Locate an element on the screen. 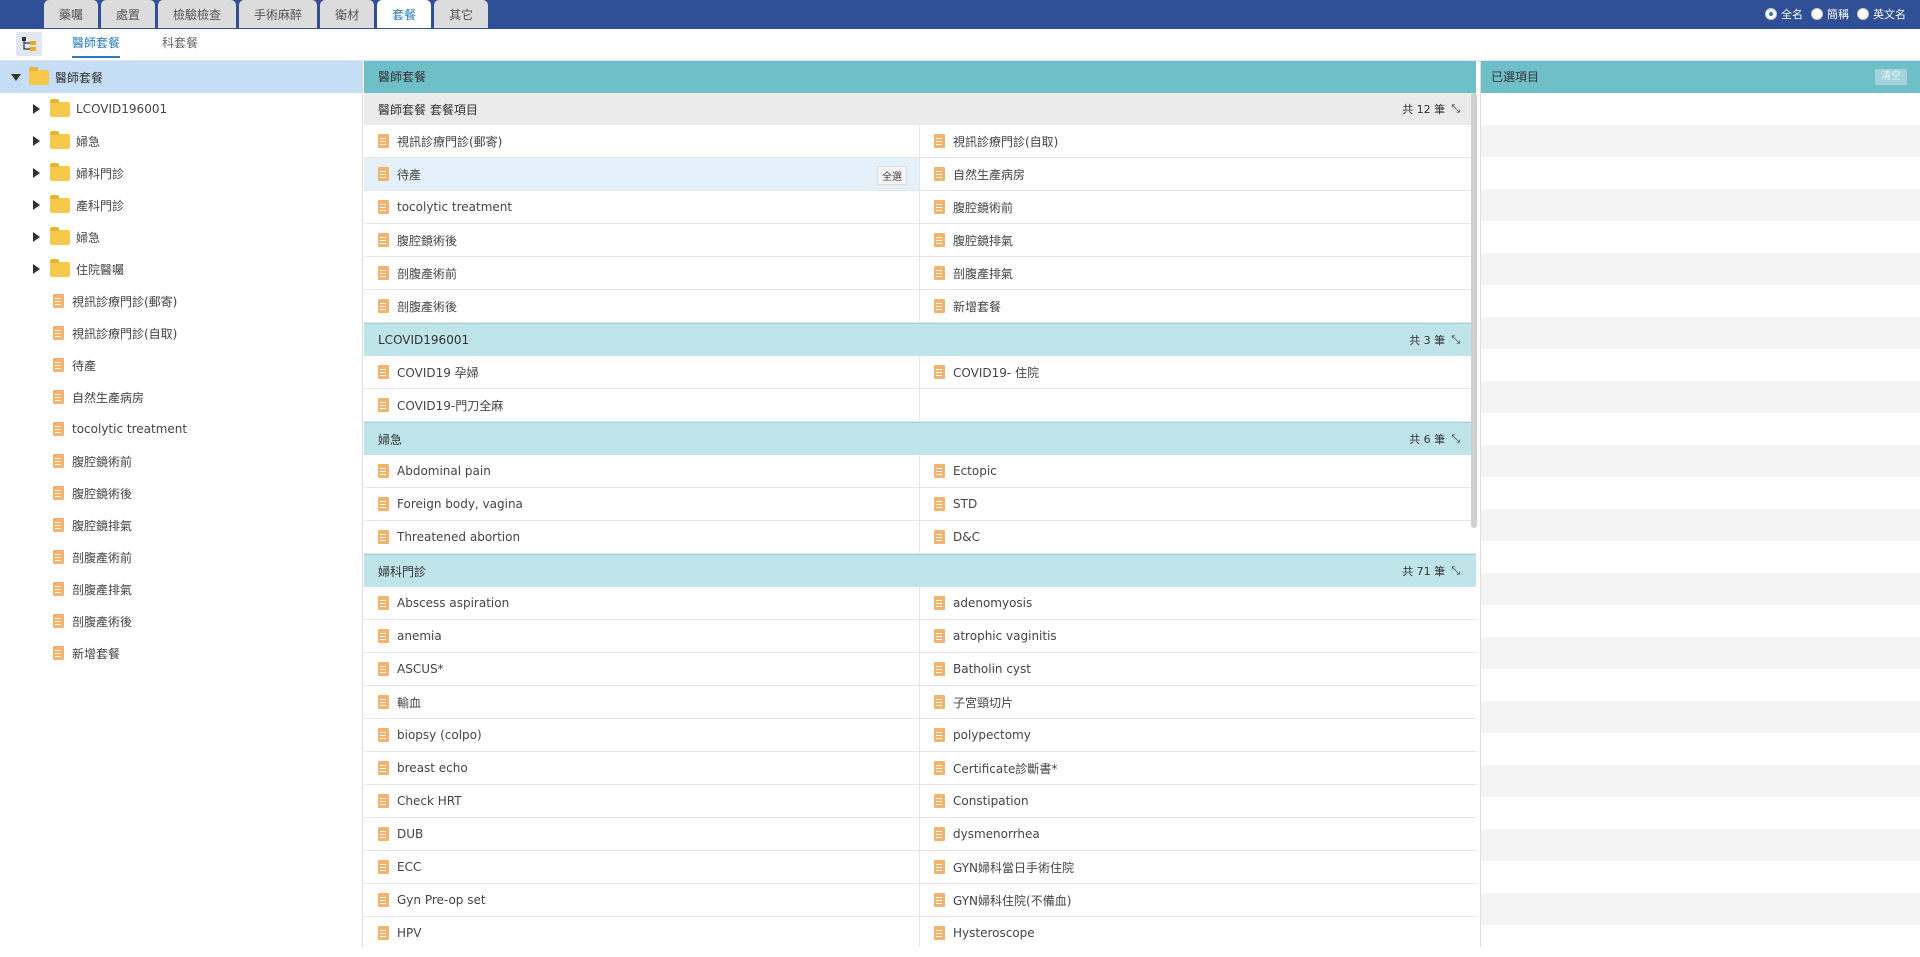  set-item: Abdominal pain is located at coordinates (642, 471).